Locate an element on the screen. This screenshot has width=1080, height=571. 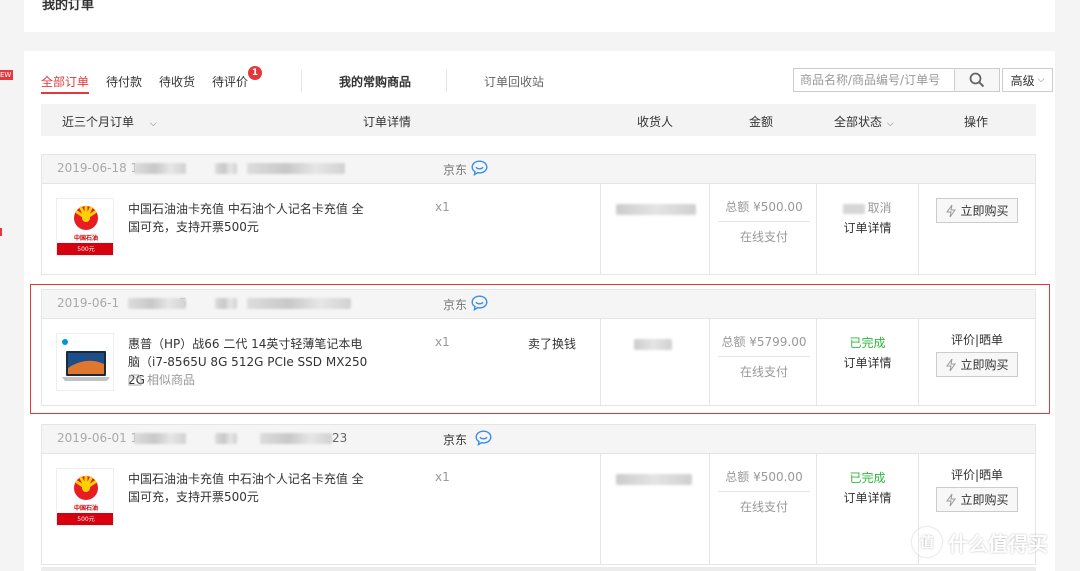
smzdm-watermark: 值 什么值得买 is located at coordinates (980, 542).